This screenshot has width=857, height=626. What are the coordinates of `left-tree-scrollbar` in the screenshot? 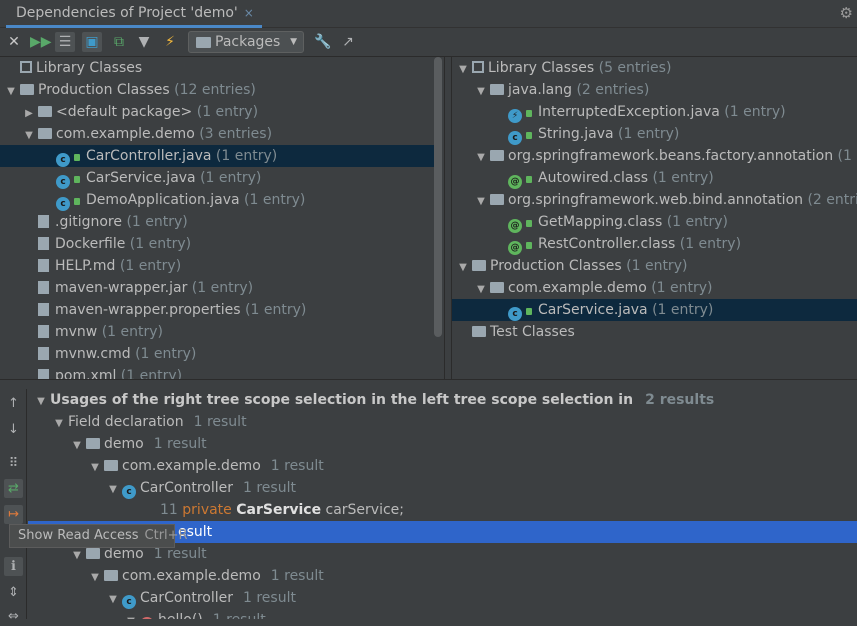 It's located at (438, 197).